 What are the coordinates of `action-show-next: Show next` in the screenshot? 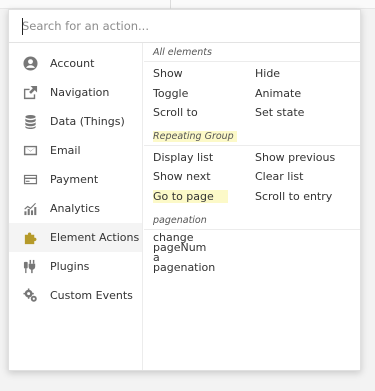 It's located at (204, 177).